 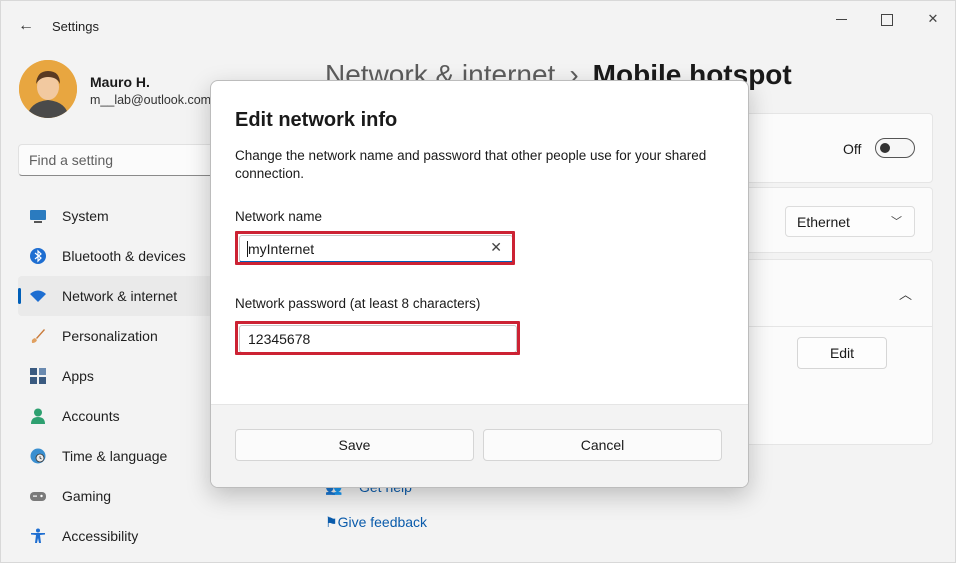 What do you see at coordinates (885, 148) in the screenshot?
I see `toggle-knob` at bounding box center [885, 148].